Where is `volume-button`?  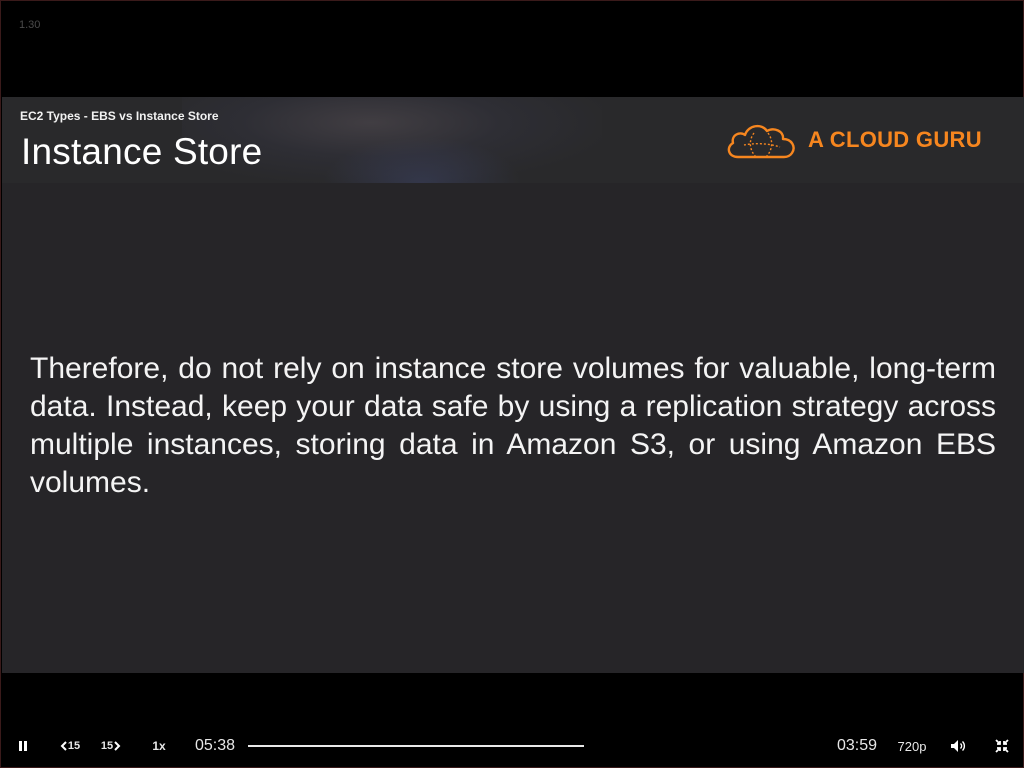
volume-button is located at coordinates (958, 746).